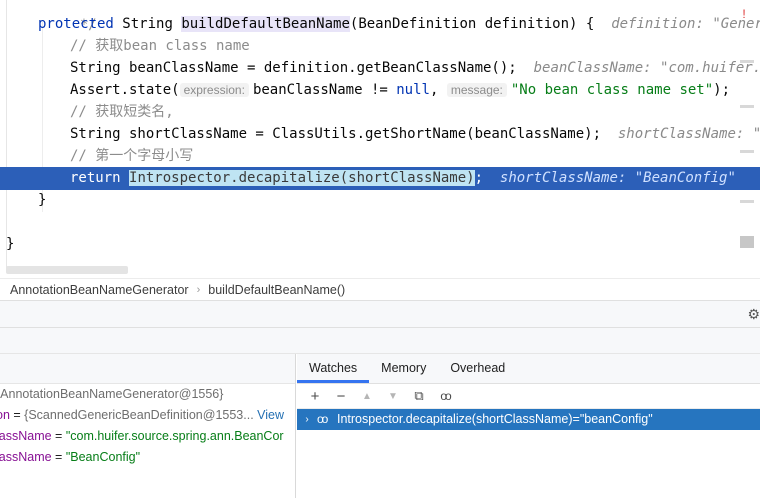  What do you see at coordinates (198, 289) in the screenshot?
I see `chevron-right-icon: ›` at bounding box center [198, 289].